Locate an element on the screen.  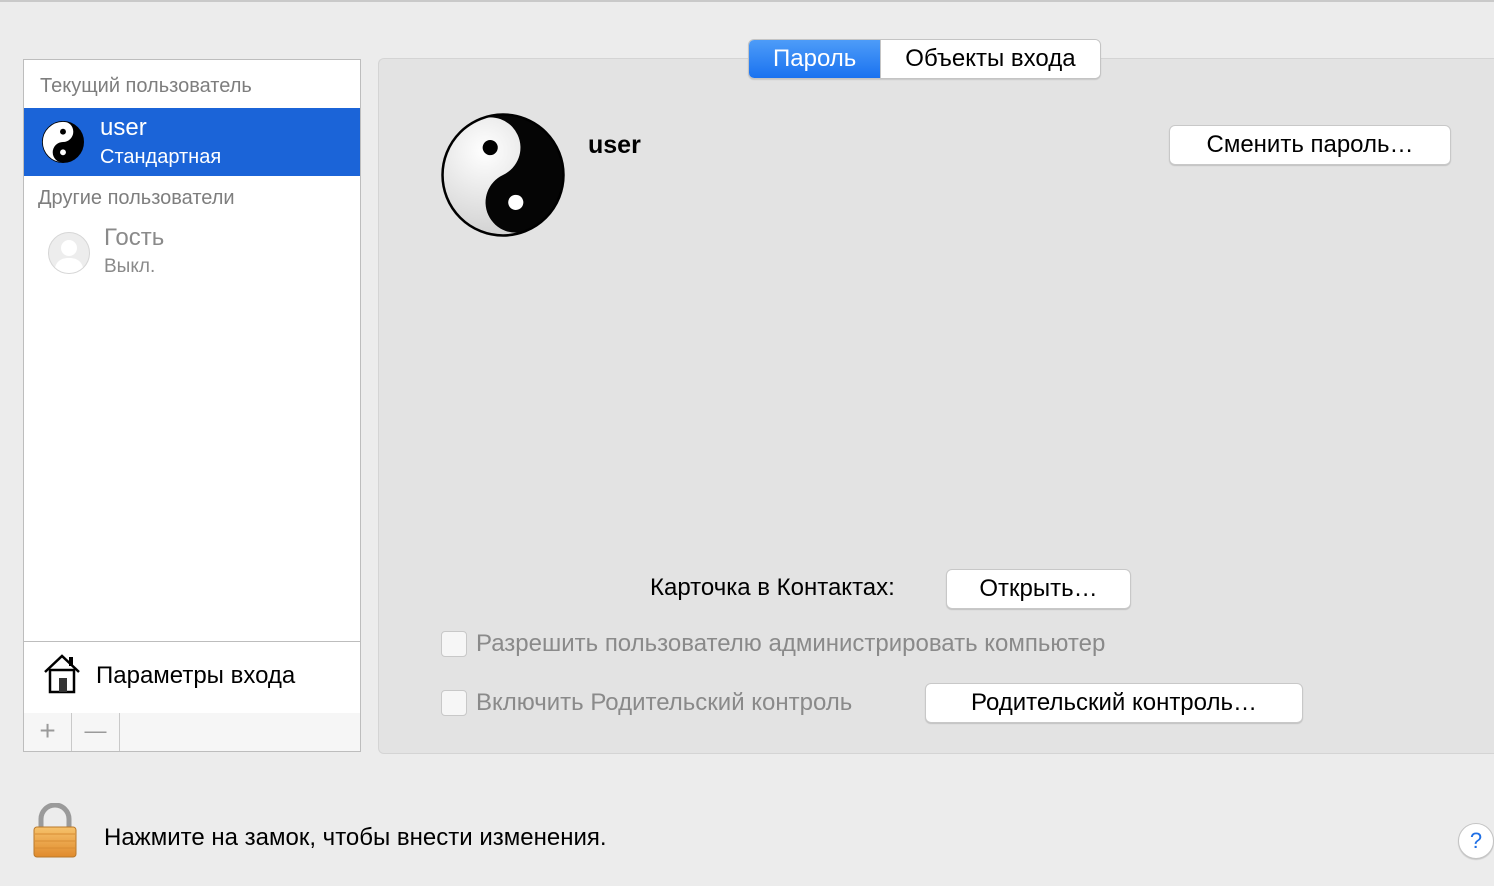
guest-name: Гость is located at coordinates (134, 237).